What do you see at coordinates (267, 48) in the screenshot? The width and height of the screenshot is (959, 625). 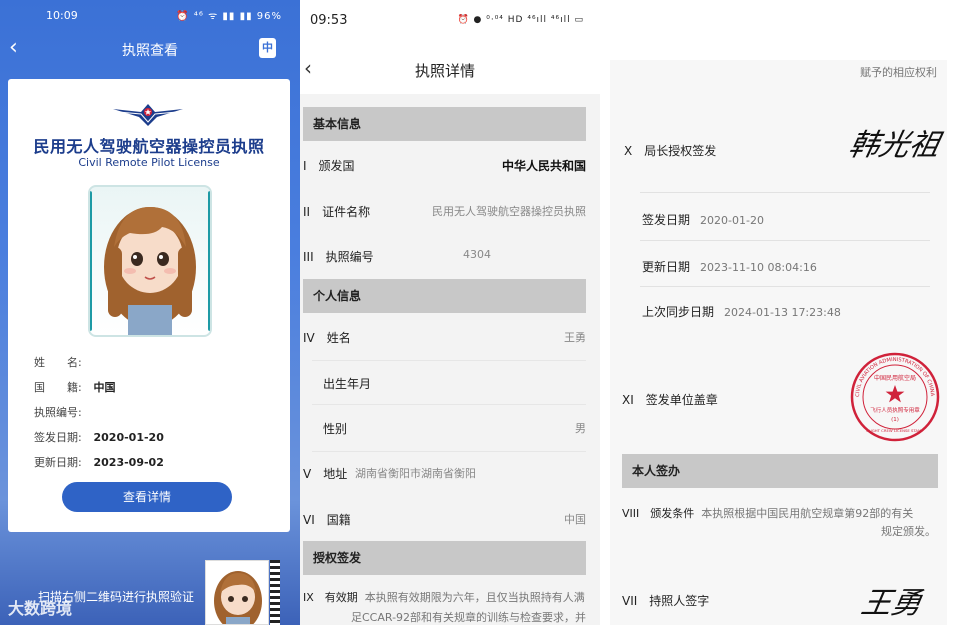 I see `language-switch-button: 中` at bounding box center [267, 48].